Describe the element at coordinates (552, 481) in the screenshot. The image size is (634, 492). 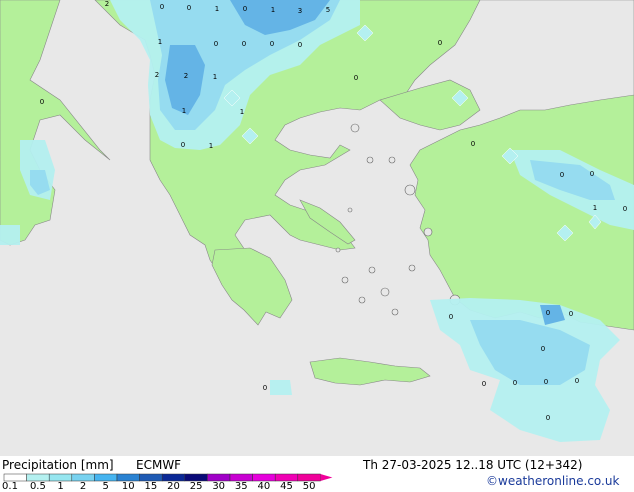
I see `site-credit: ©weatheronline.co.uk` at that location.